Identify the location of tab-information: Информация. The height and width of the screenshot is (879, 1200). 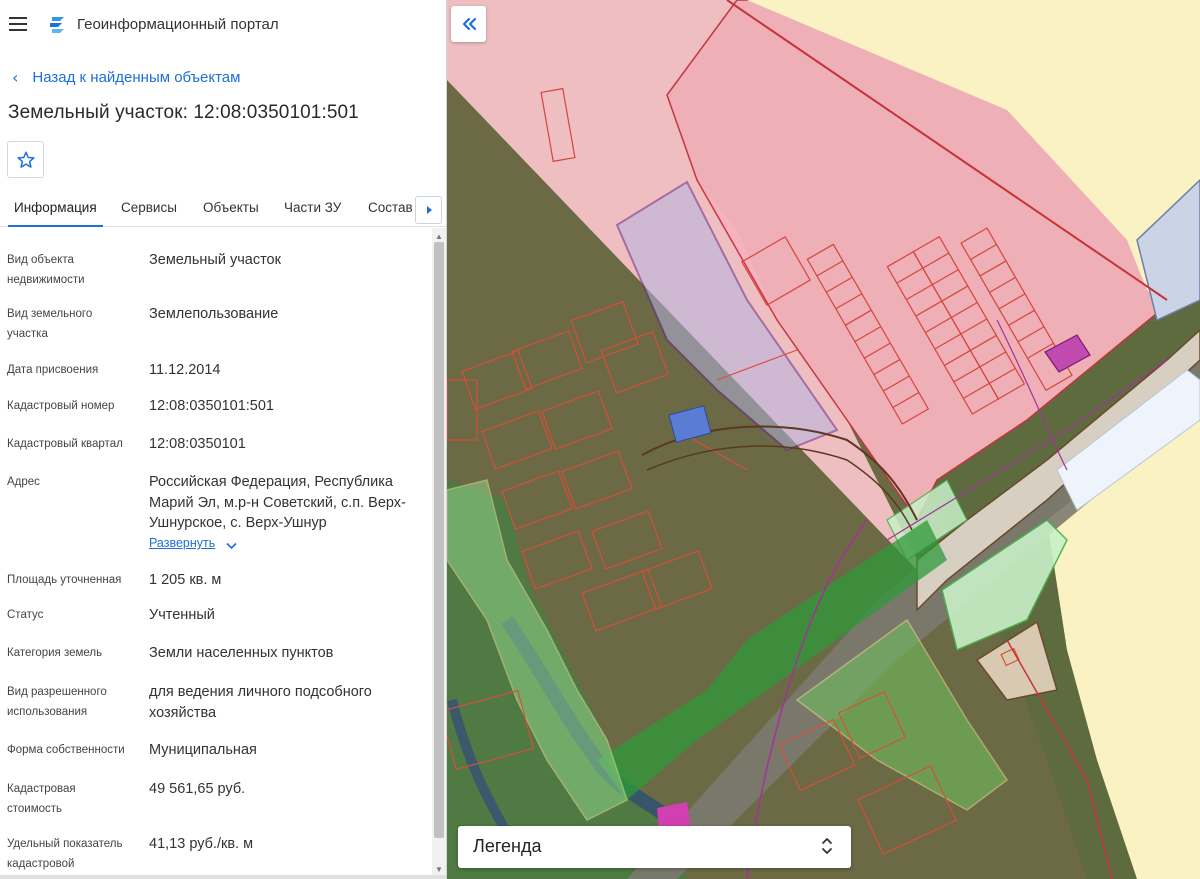
(55, 209).